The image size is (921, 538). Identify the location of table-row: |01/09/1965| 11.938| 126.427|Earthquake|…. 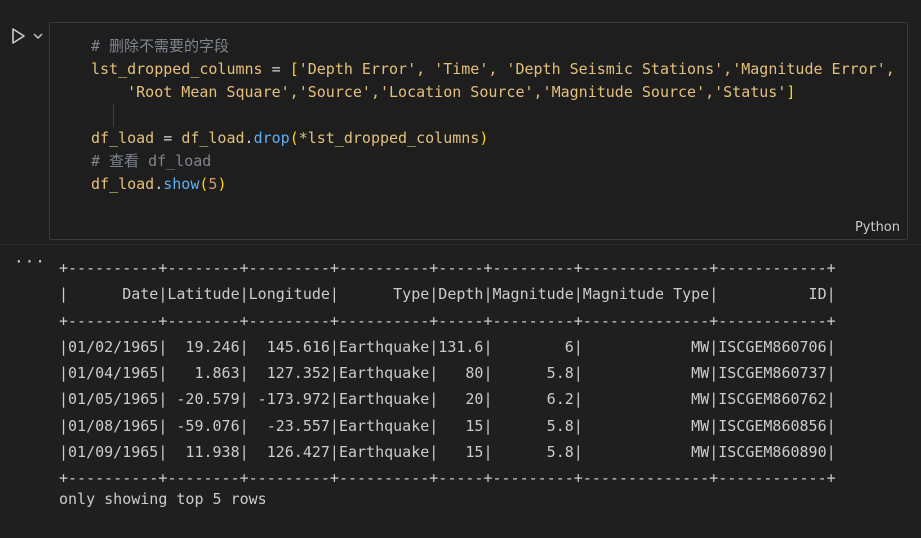
(447, 452).